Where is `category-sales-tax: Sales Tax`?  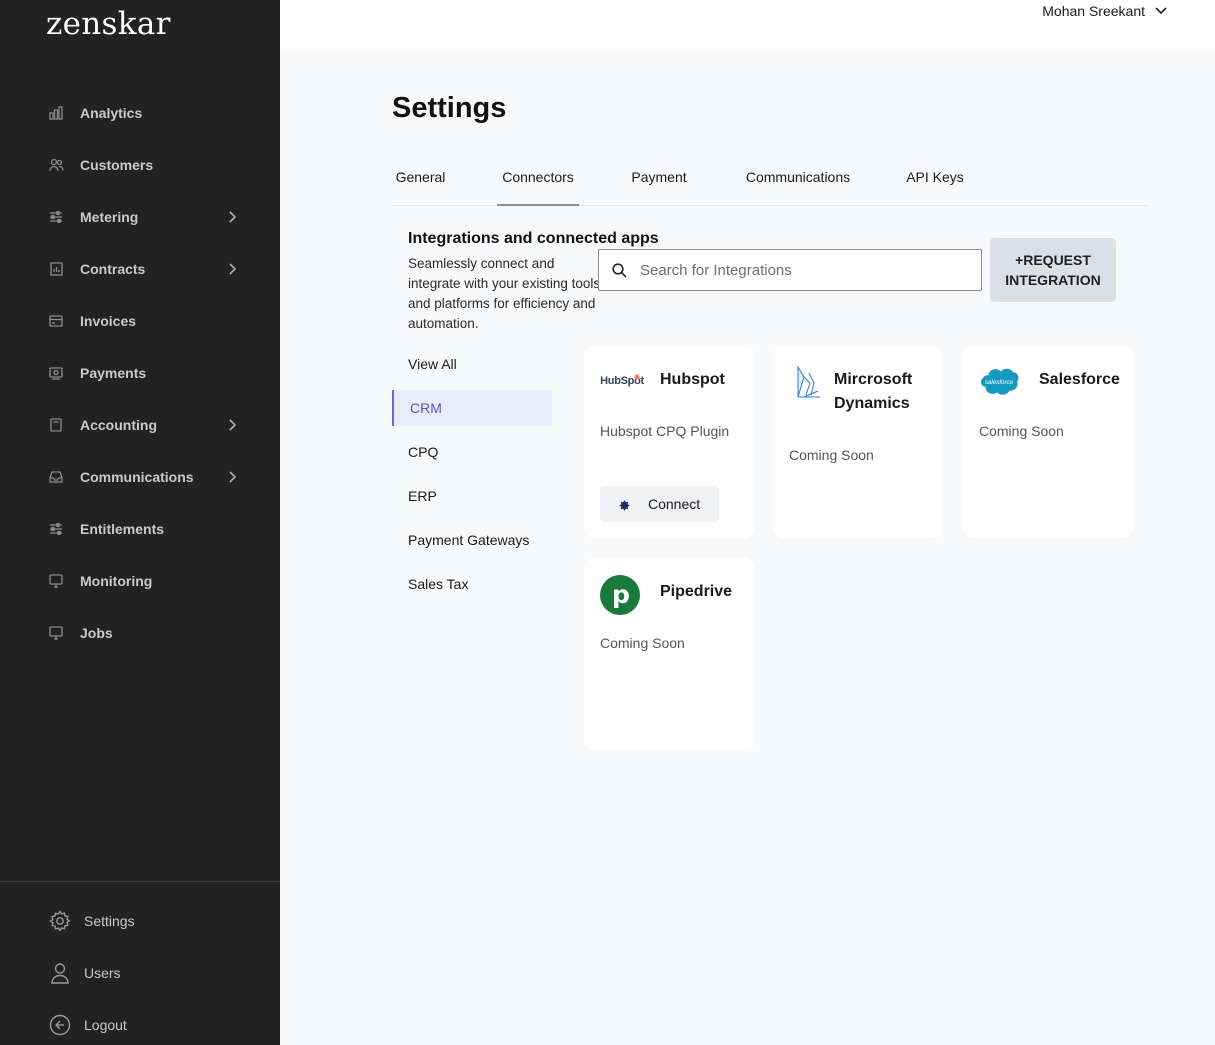
category-sales-tax: Sales Tax is located at coordinates (472, 588).